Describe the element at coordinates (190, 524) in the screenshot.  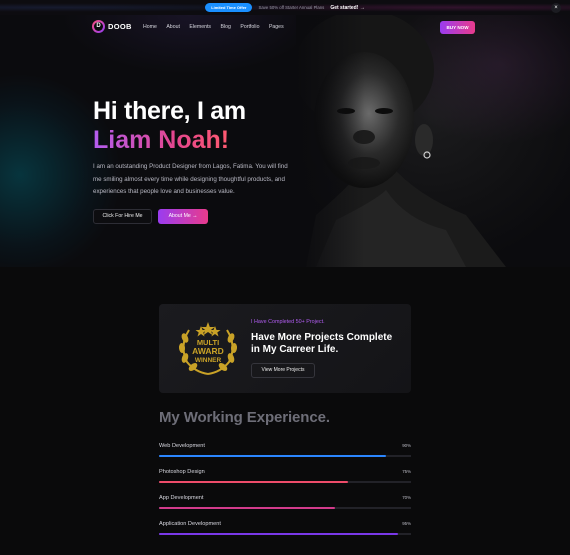
I see `skill-name: Application Development` at that location.